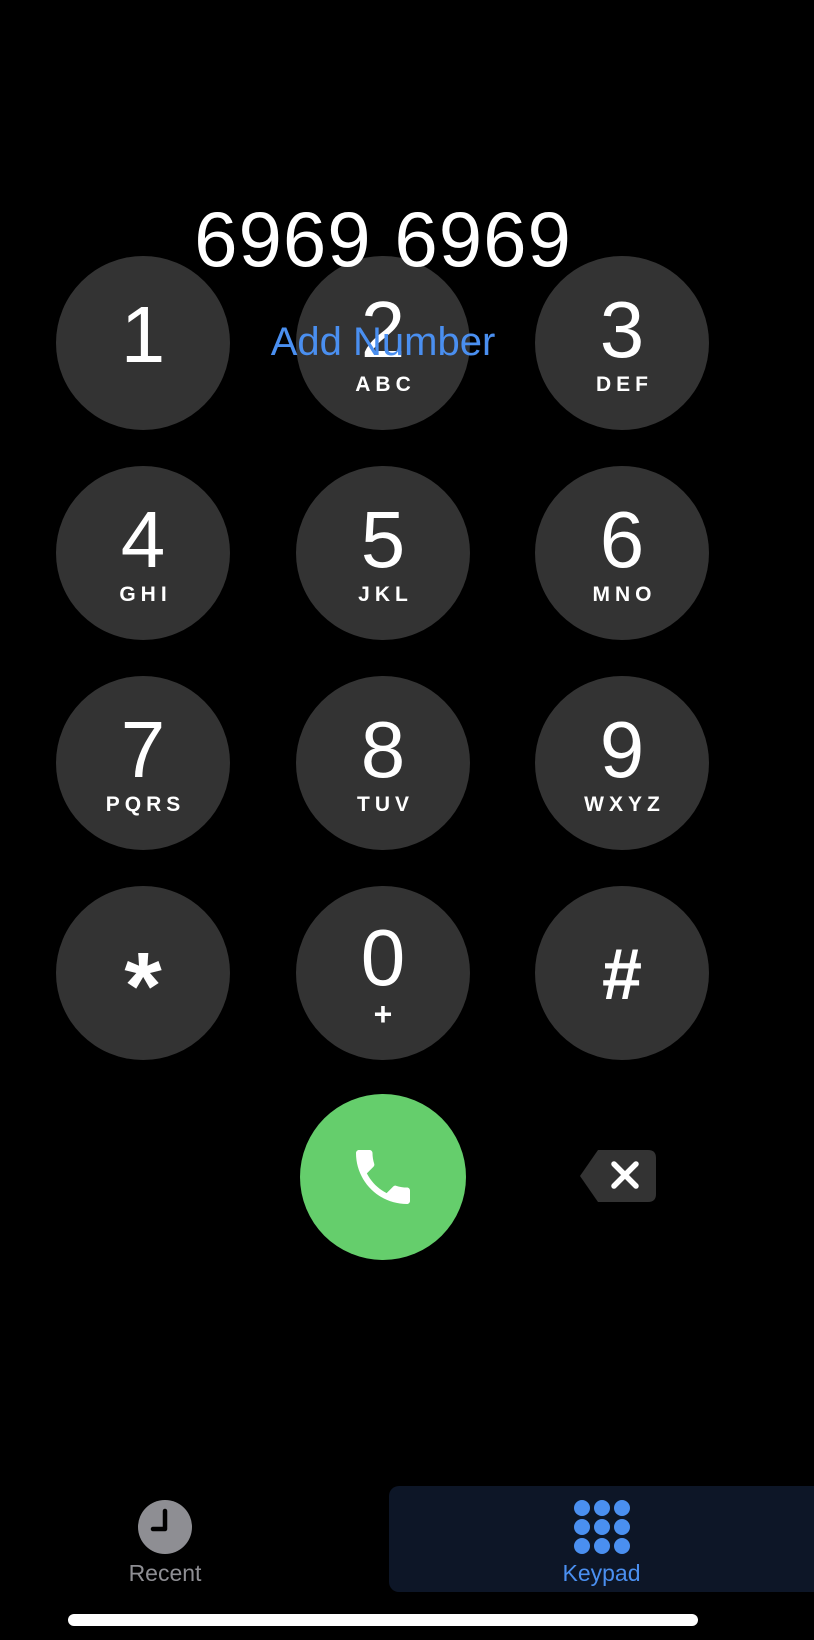 The width and height of the screenshot is (814, 1640). Describe the element at coordinates (383, 957) in the screenshot. I see `key-digit: 0` at that location.